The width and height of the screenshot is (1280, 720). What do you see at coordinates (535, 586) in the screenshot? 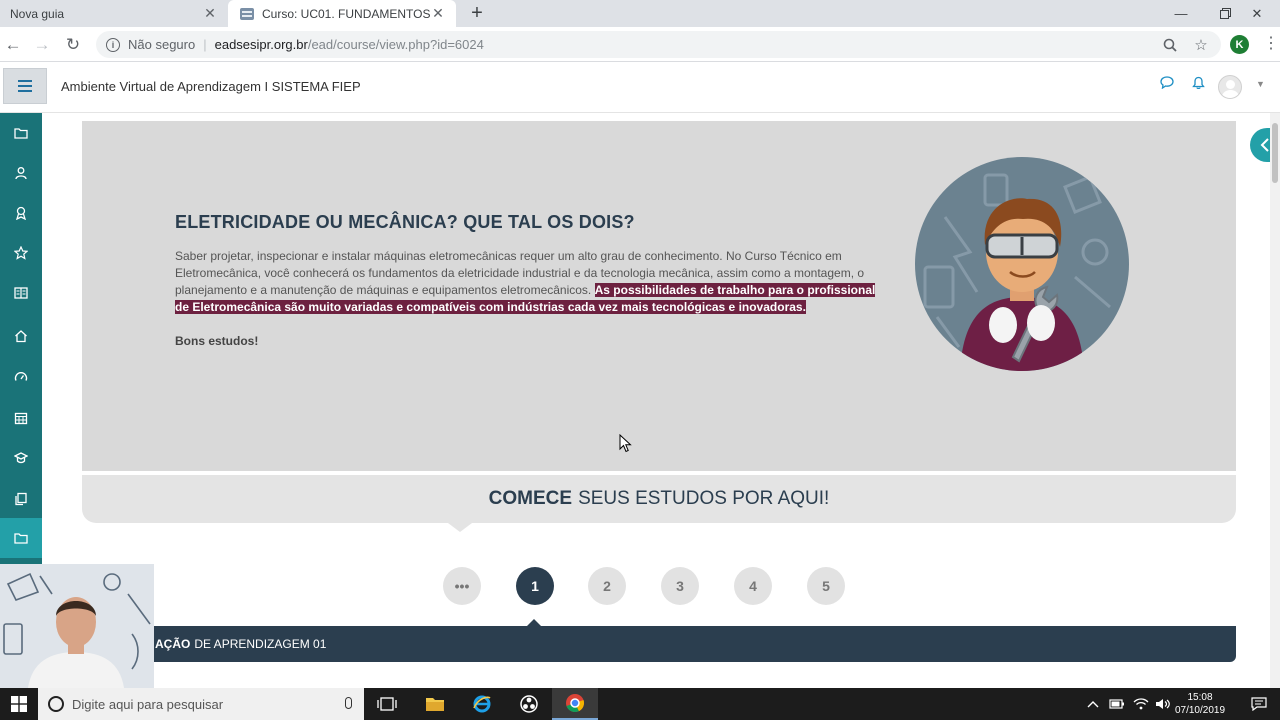
I see `pager-page-1: 1` at bounding box center [535, 586].